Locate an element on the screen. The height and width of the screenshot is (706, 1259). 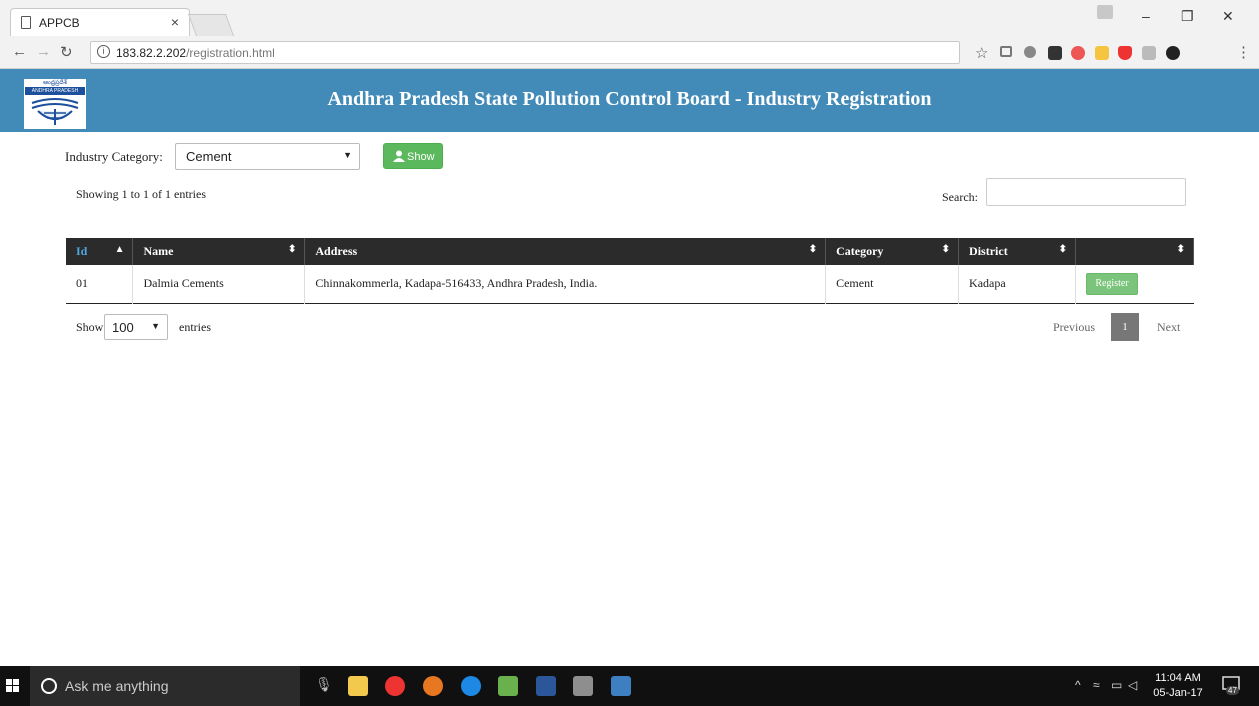
cell-action: Register is located at coordinates (1135, 284).